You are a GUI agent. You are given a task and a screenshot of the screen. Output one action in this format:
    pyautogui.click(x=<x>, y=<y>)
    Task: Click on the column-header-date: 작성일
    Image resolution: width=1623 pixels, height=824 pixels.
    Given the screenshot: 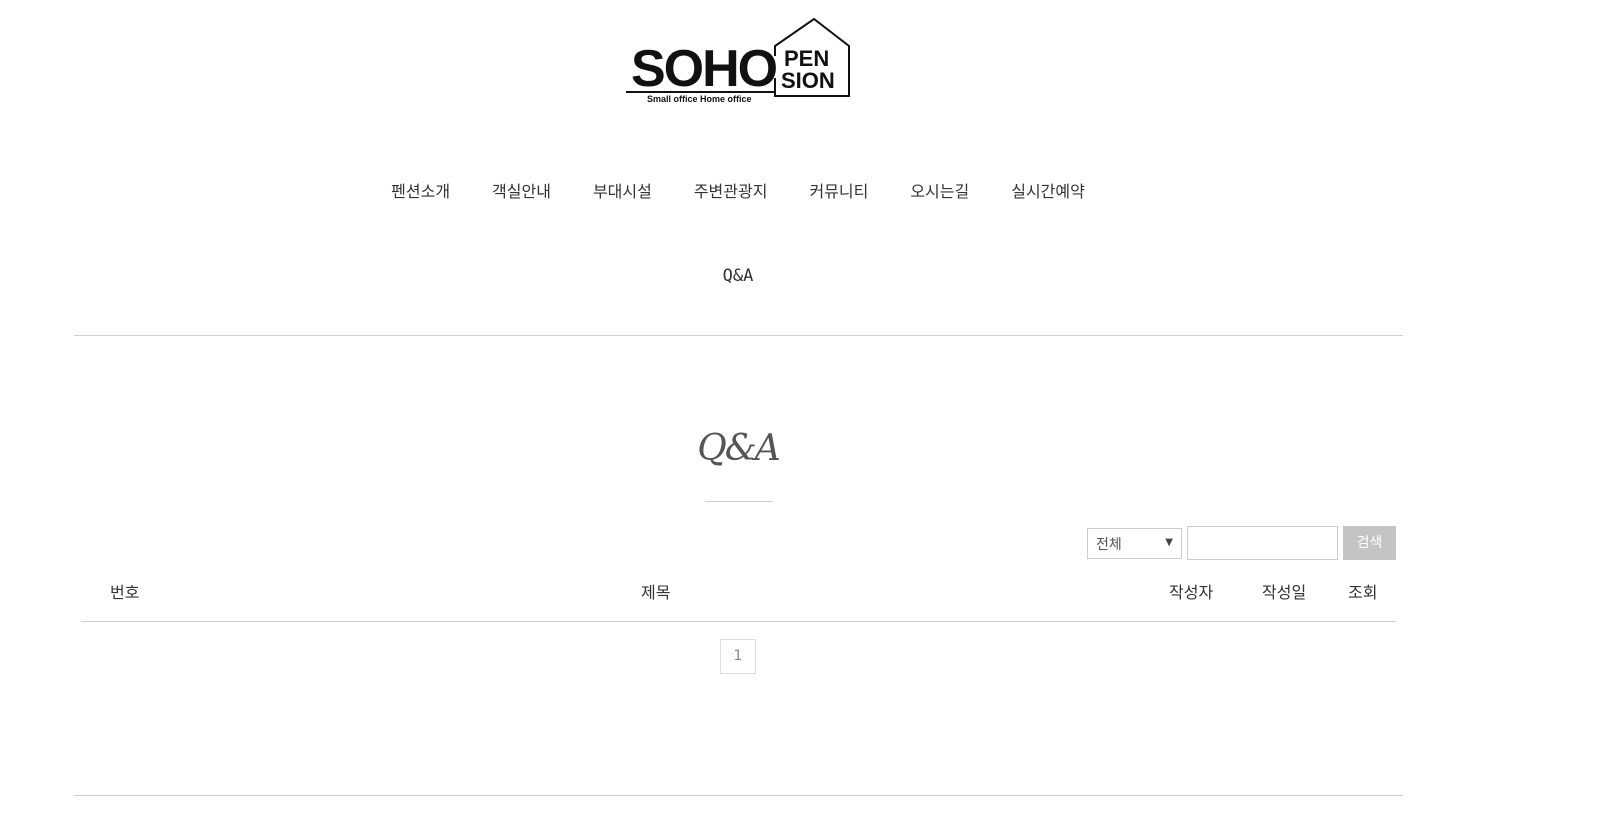 What is the action you would take?
    pyautogui.click(x=1284, y=592)
    